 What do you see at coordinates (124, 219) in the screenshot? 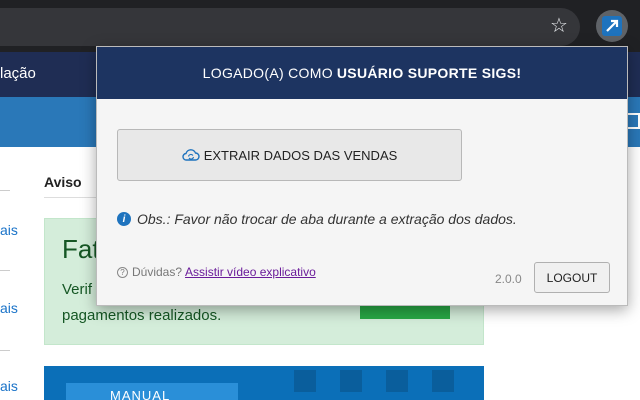
I see `info-icon: i` at bounding box center [124, 219].